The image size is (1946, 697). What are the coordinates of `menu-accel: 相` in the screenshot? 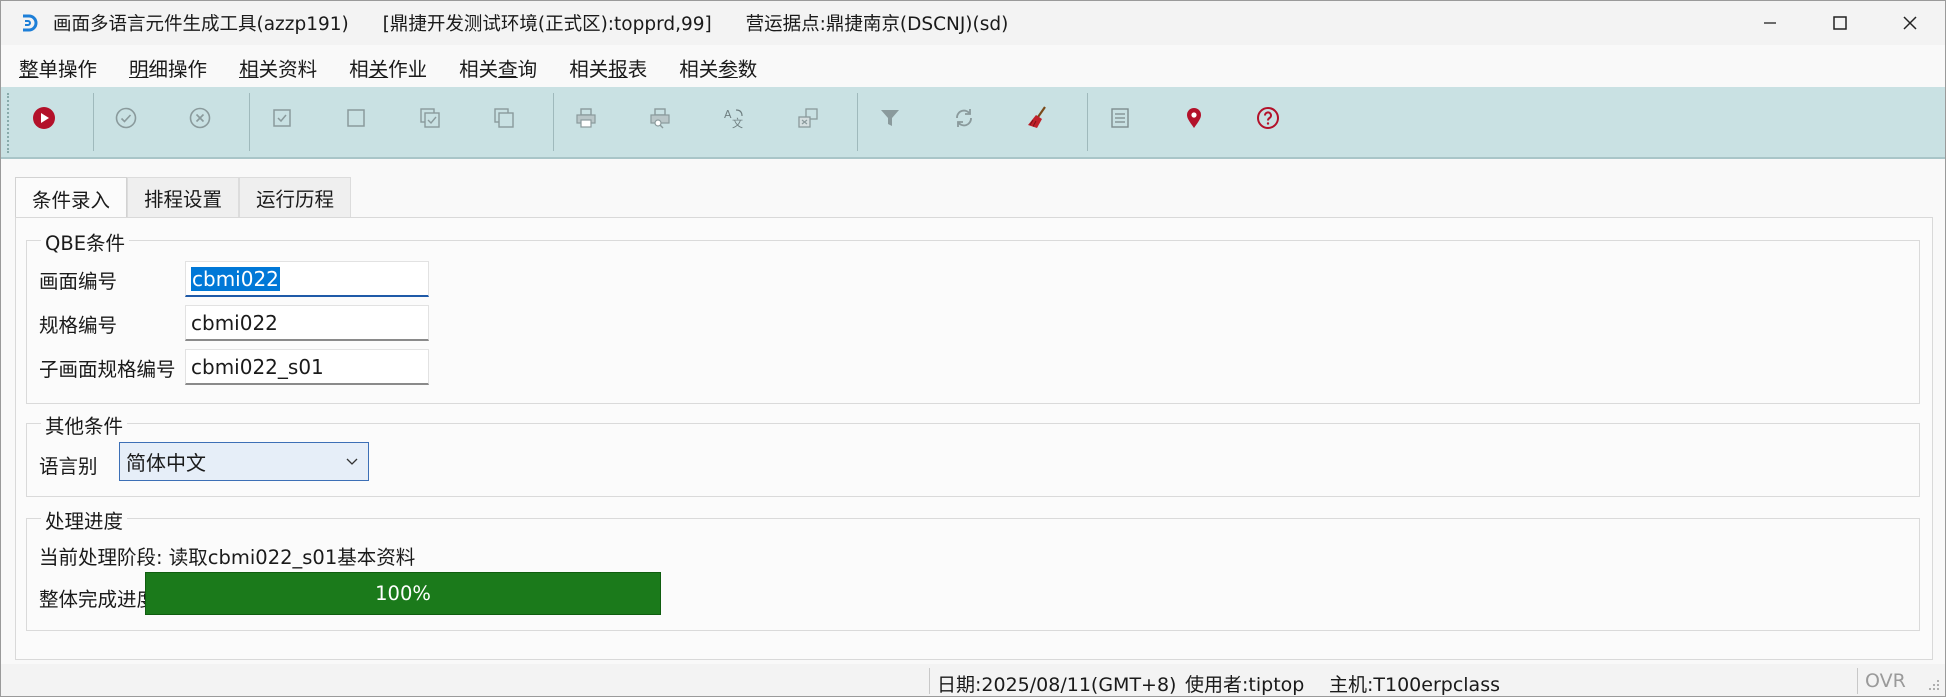 It's located at (249, 69).